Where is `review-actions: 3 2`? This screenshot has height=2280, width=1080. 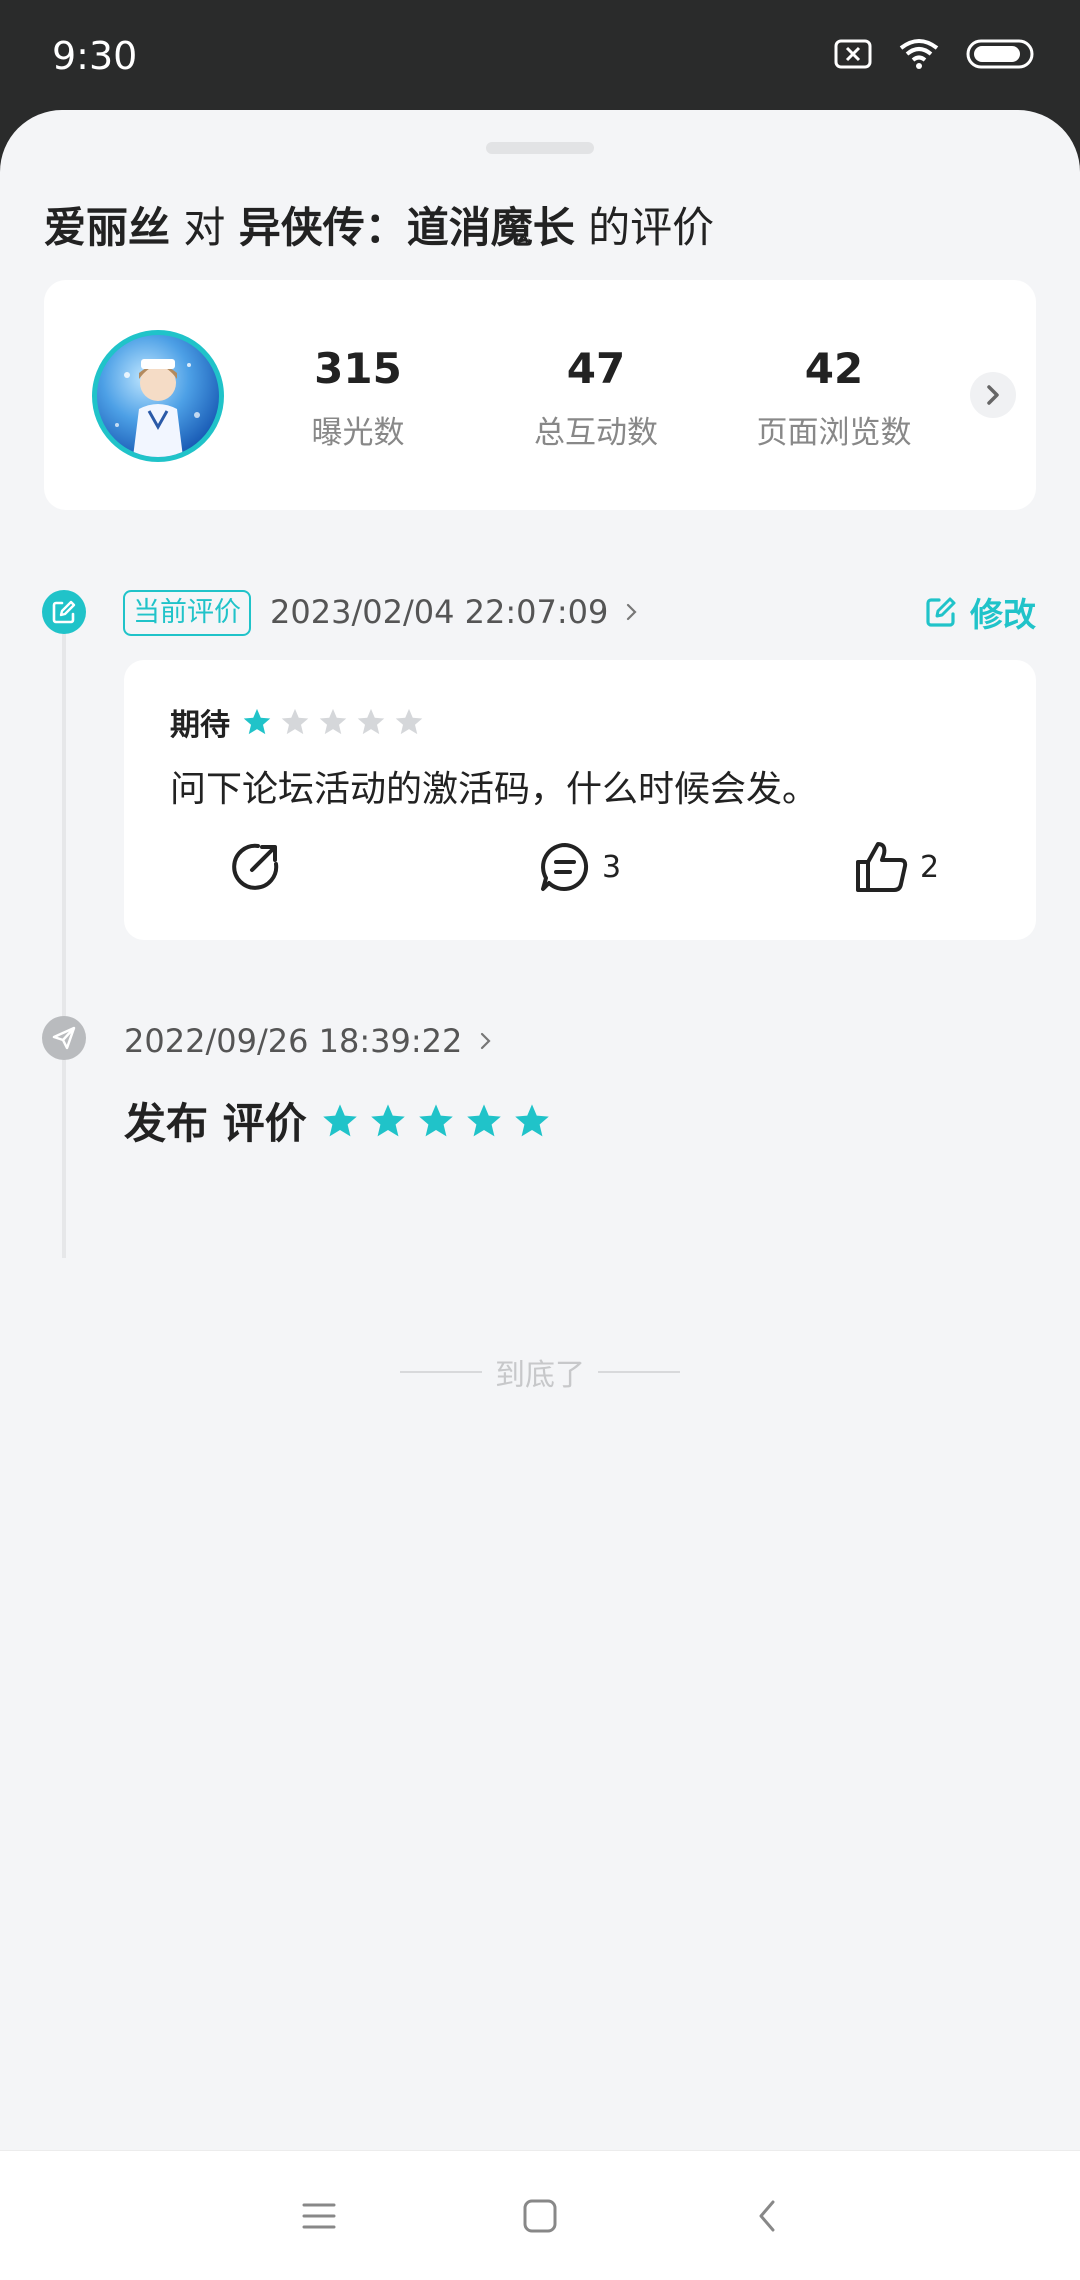 review-actions: 3 2 is located at coordinates (580, 870).